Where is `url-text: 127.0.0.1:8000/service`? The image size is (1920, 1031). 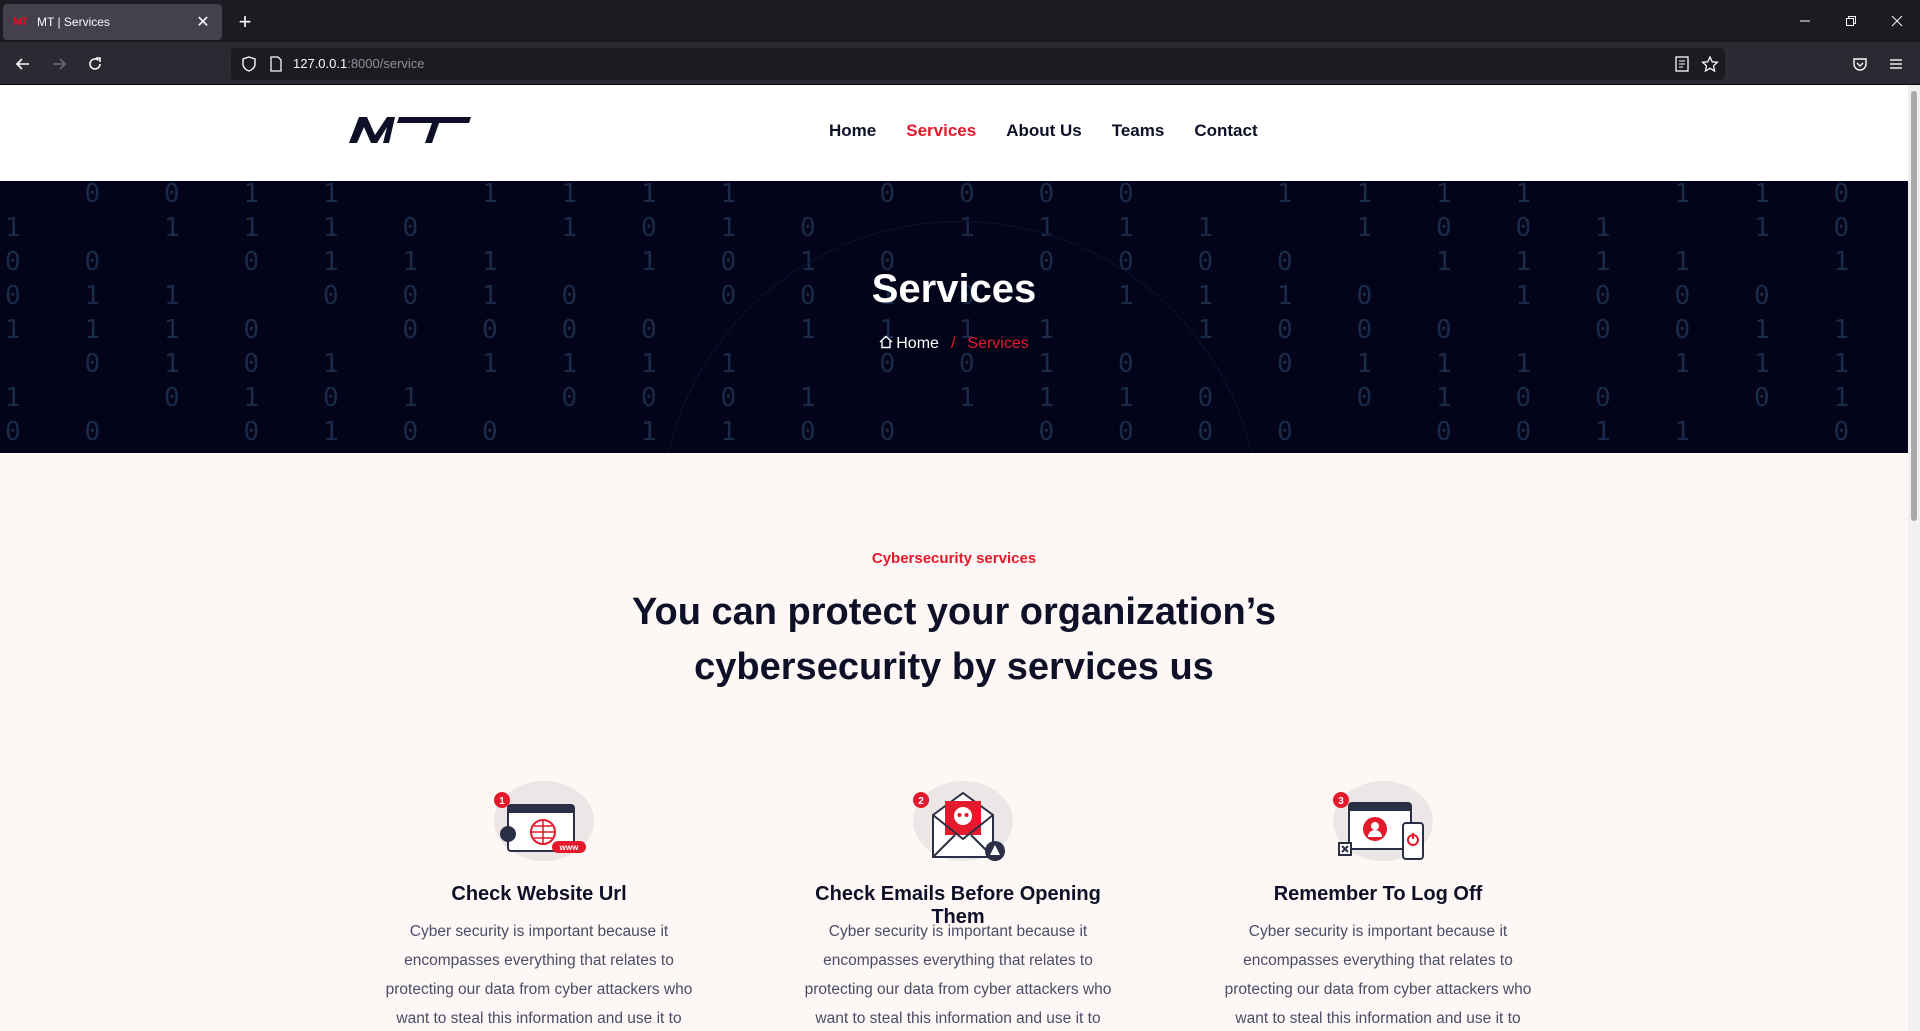
url-text: 127.0.0.1:8000/service is located at coordinates (359, 64).